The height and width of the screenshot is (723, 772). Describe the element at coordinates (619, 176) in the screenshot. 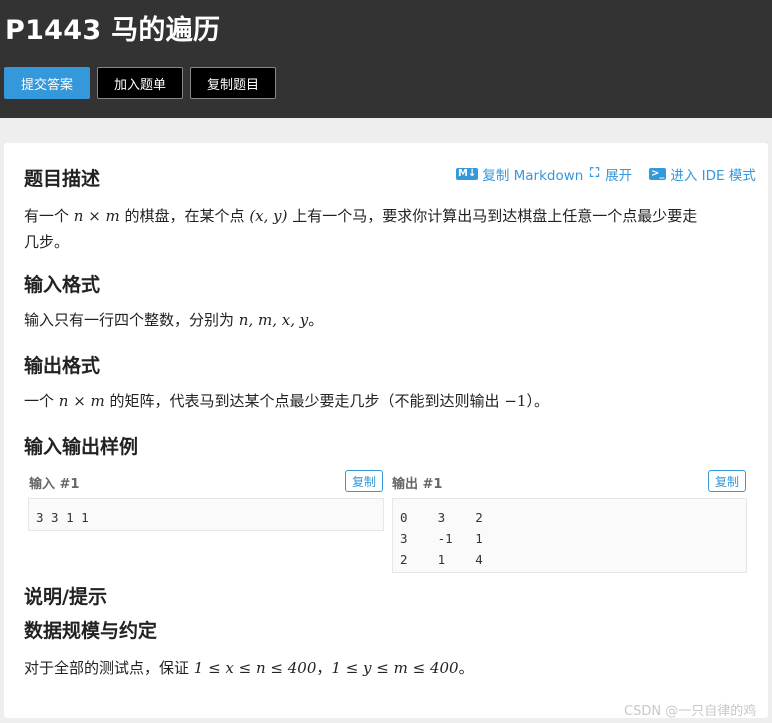

I see `expand-label: 展开` at that location.